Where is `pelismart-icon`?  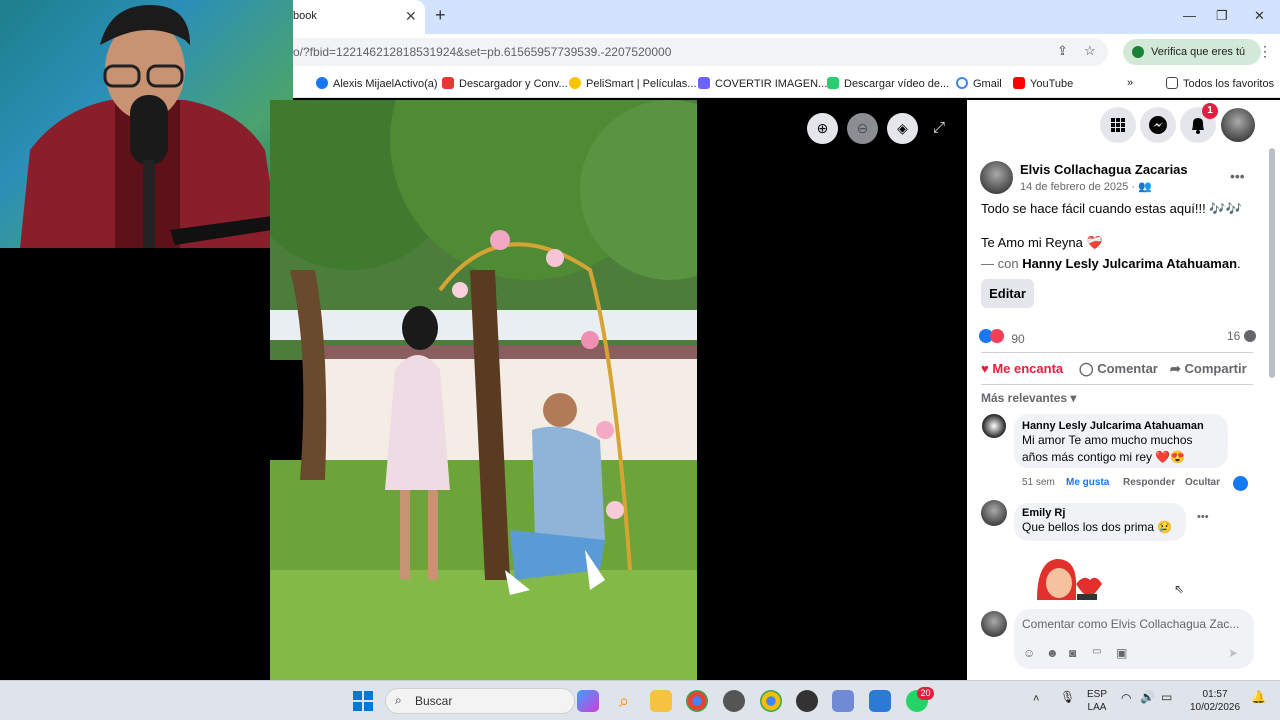
pelismart-icon is located at coordinates (575, 83).